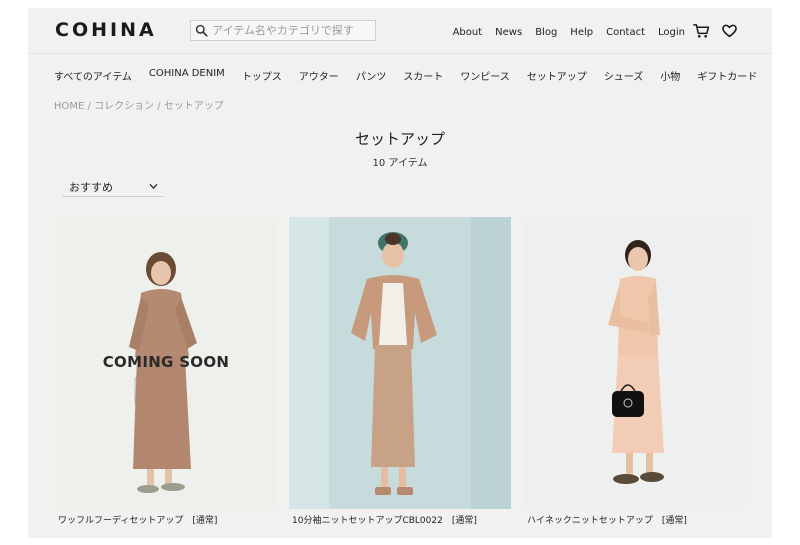 Image resolution: width=800 pixels, height=545 pixels. I want to click on search-box, so click(283, 30).